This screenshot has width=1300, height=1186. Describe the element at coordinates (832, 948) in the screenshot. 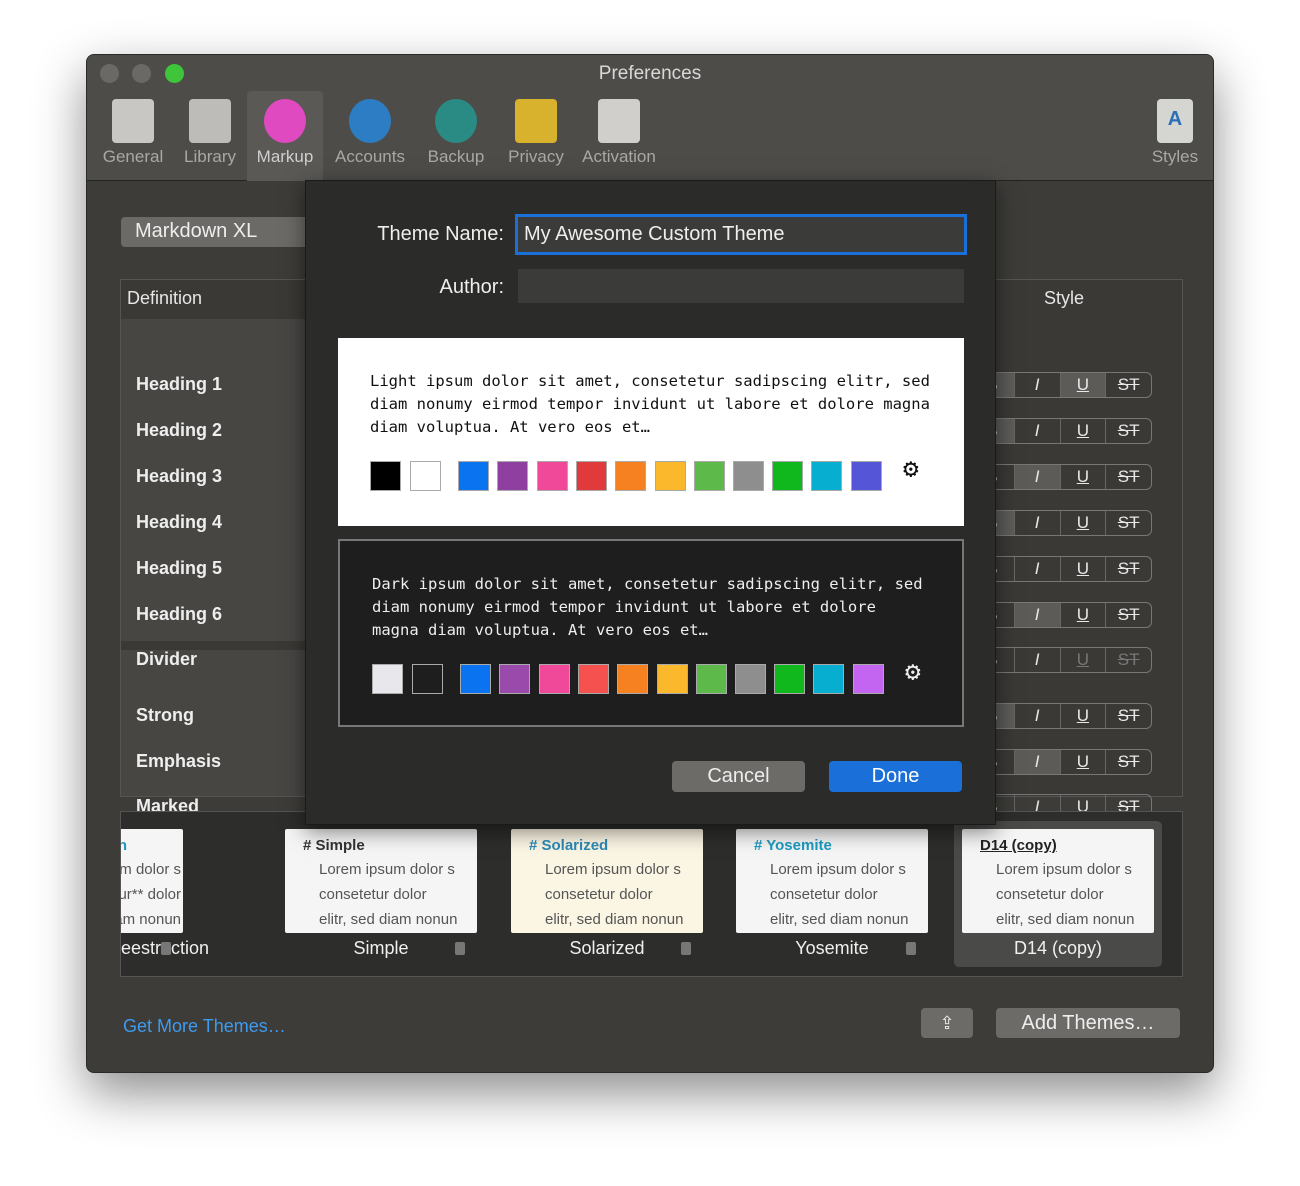

I see `theme-name: Yosemite` at that location.